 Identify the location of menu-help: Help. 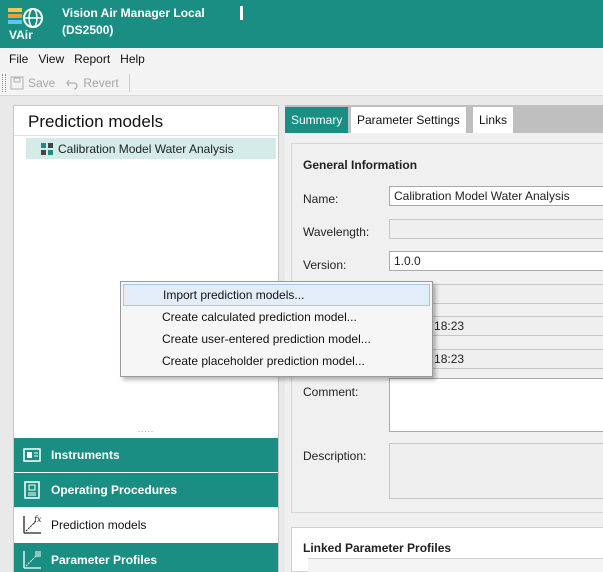
(133, 59).